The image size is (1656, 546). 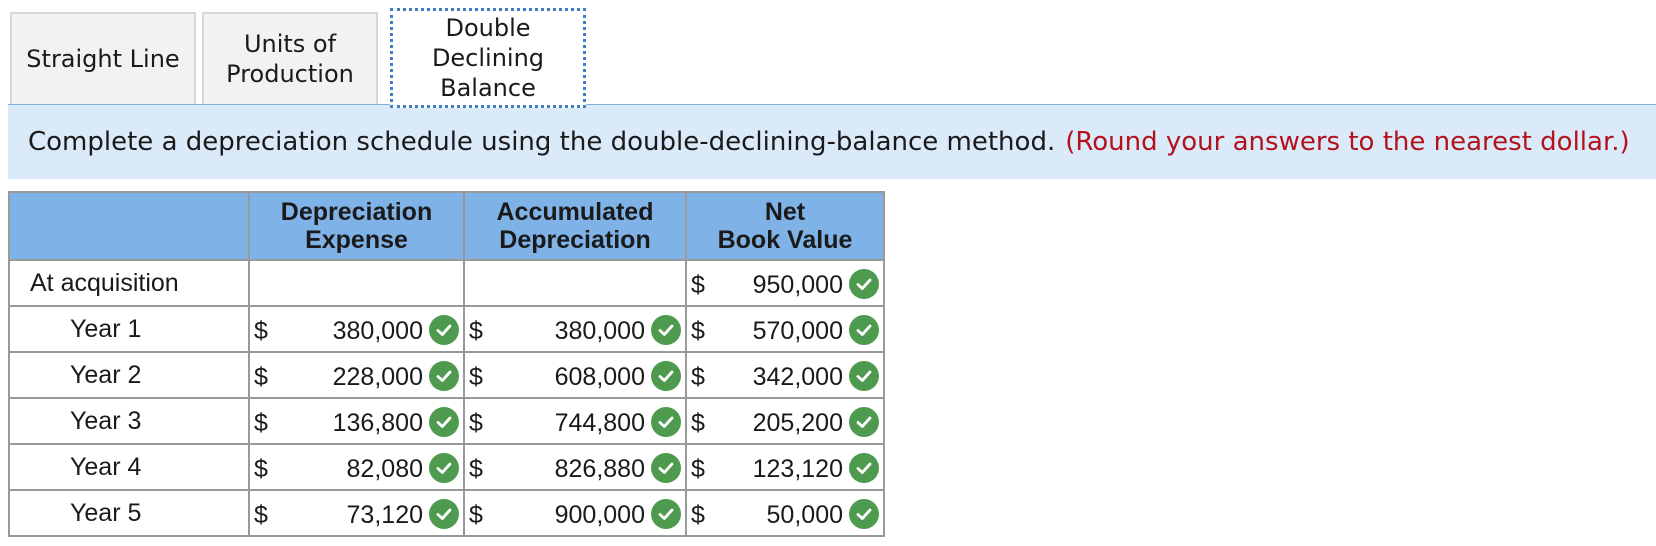 I want to click on table-row: Year 2 $228,000 $608,000 $342,000, so click(x=446, y=375).